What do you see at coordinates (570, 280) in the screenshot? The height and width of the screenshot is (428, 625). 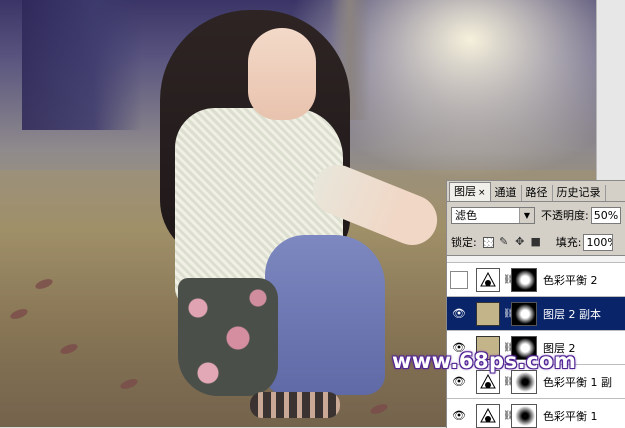 I see `layer-name: 色彩平衡 2` at bounding box center [570, 280].